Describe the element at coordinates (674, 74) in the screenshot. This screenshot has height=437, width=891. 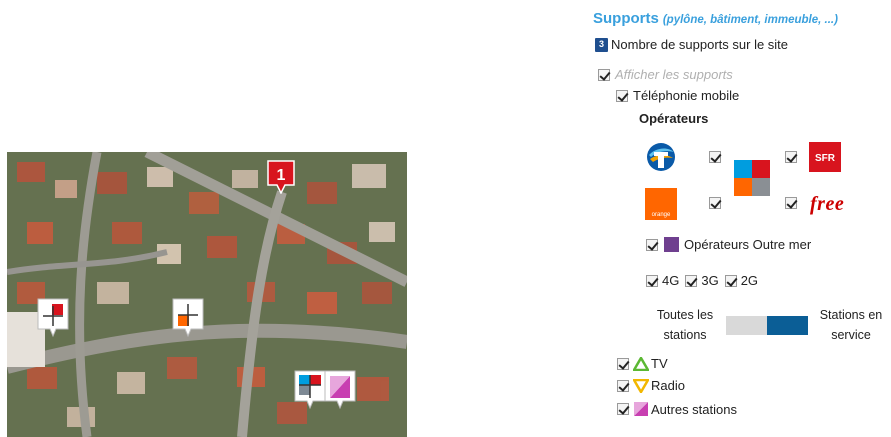
I see `show-supports-label: Afficher les supports` at that location.